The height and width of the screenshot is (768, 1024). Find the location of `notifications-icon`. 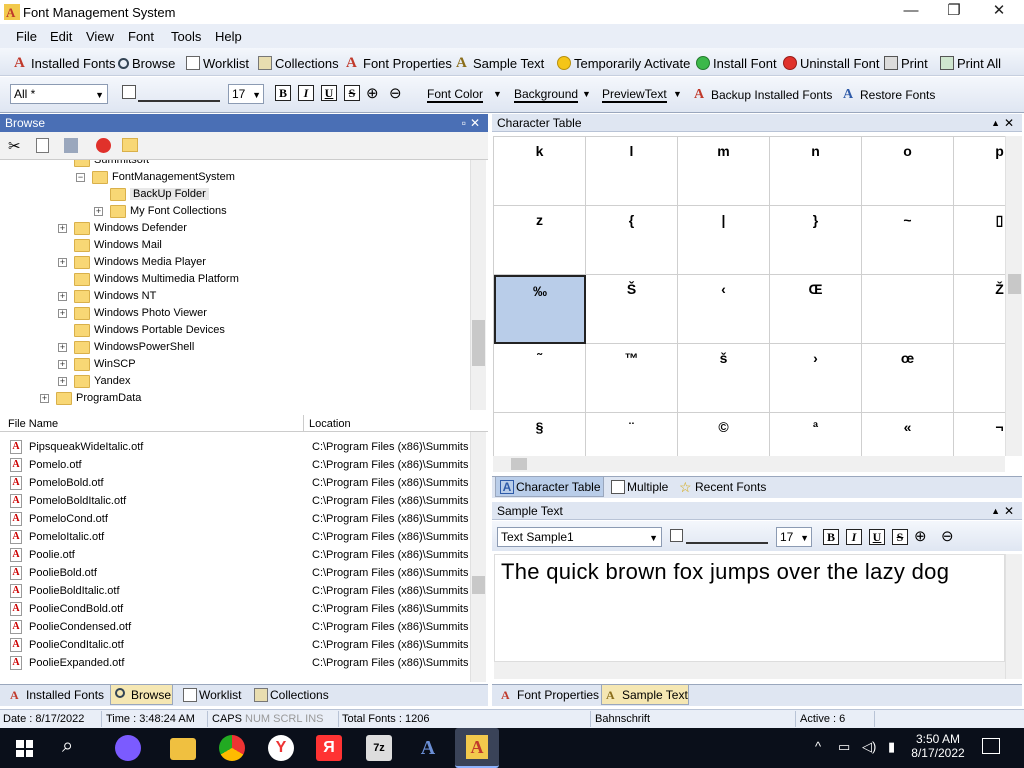

notifications-icon is located at coordinates (991, 746).